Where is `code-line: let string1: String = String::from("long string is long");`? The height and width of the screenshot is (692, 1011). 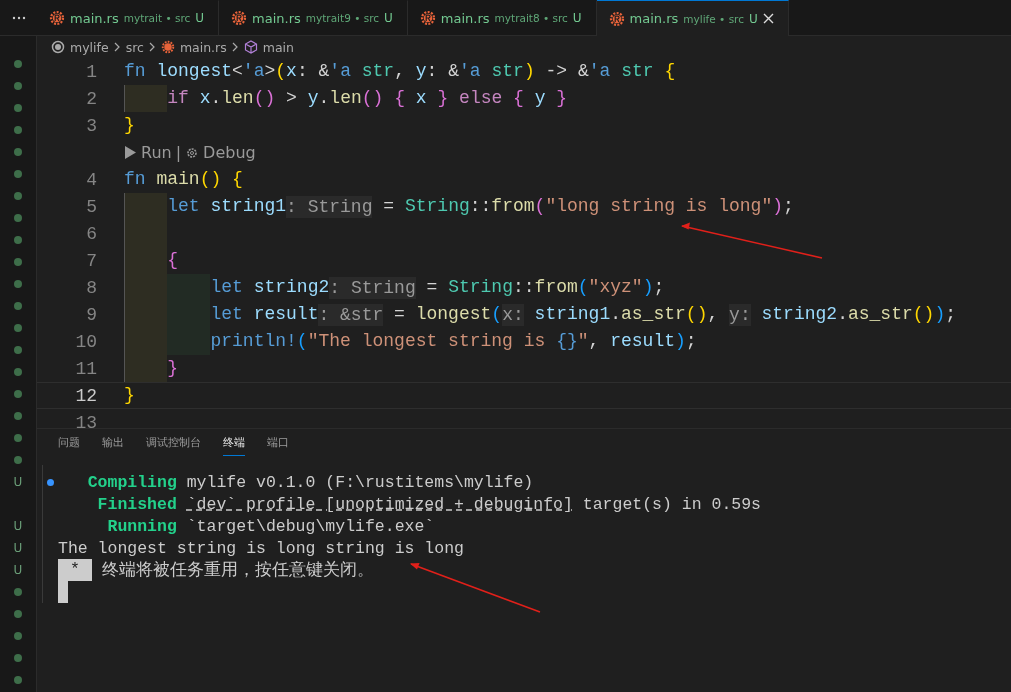
code-line: let string1: String = String::from("long string is long"); is located at coordinates (459, 206).